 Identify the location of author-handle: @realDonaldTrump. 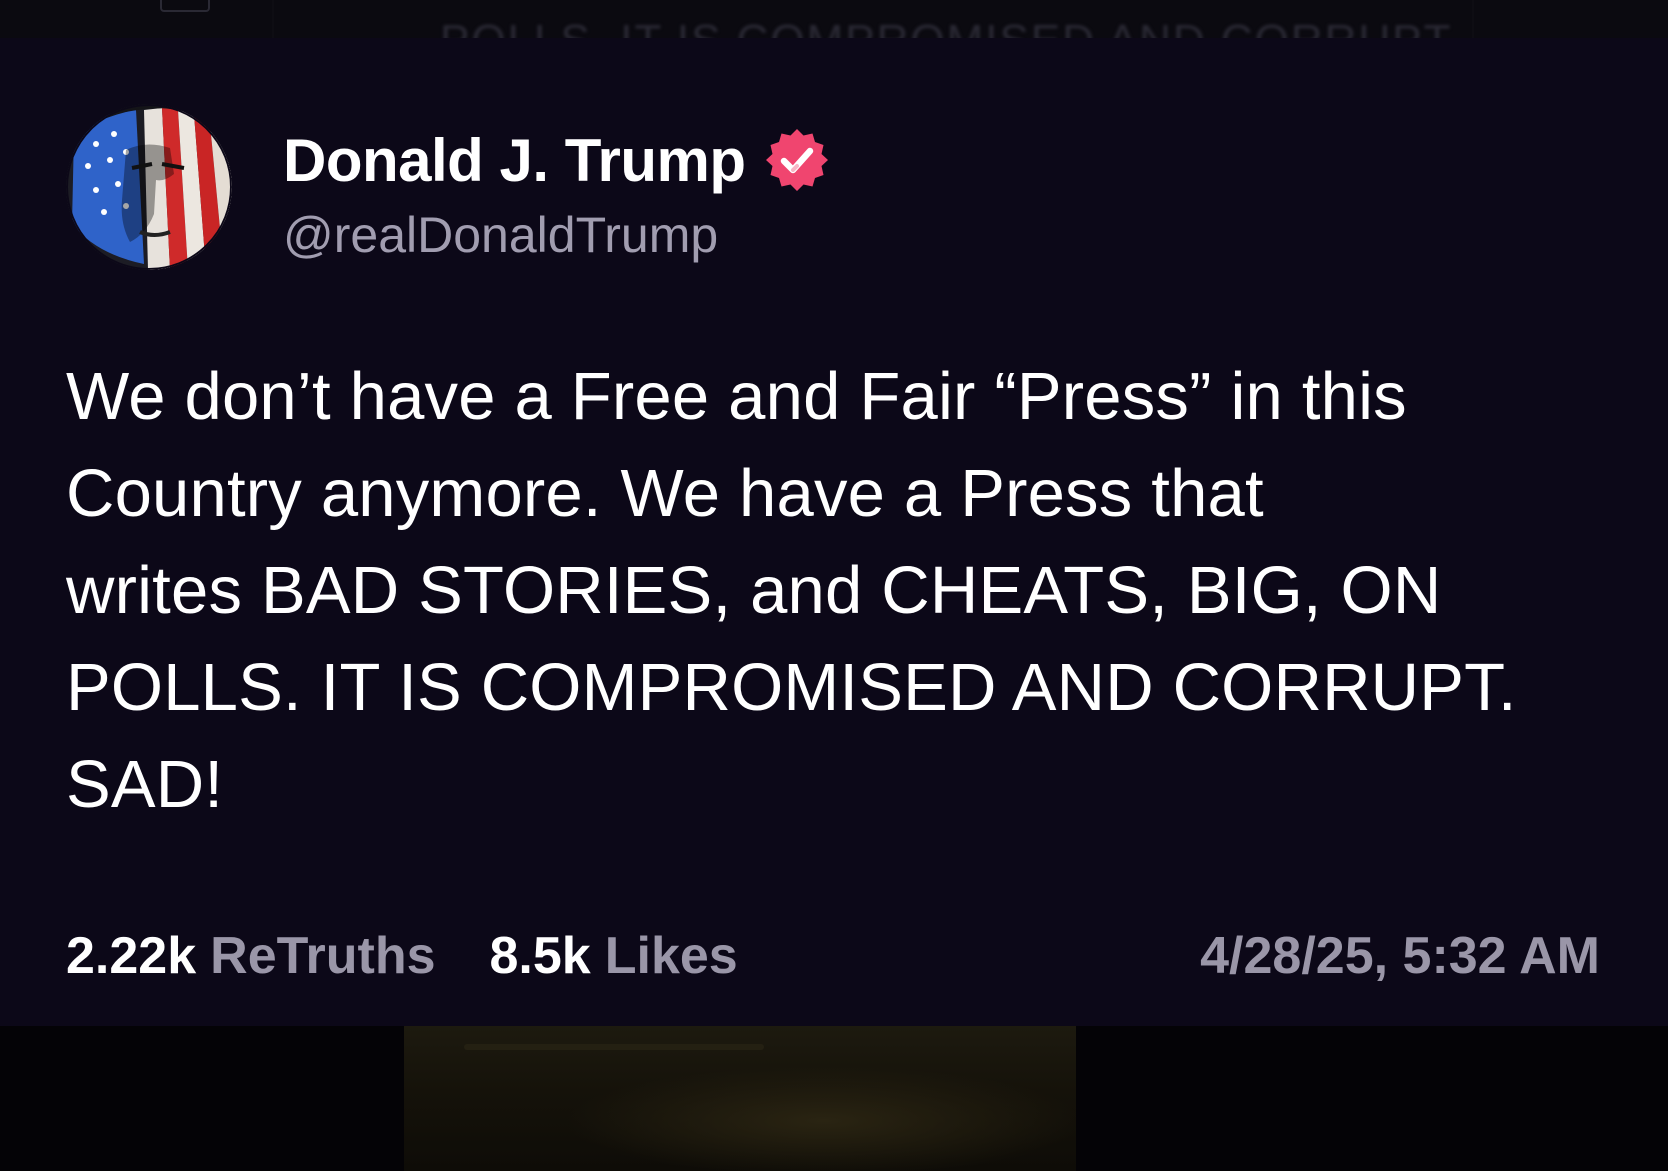
(500, 235).